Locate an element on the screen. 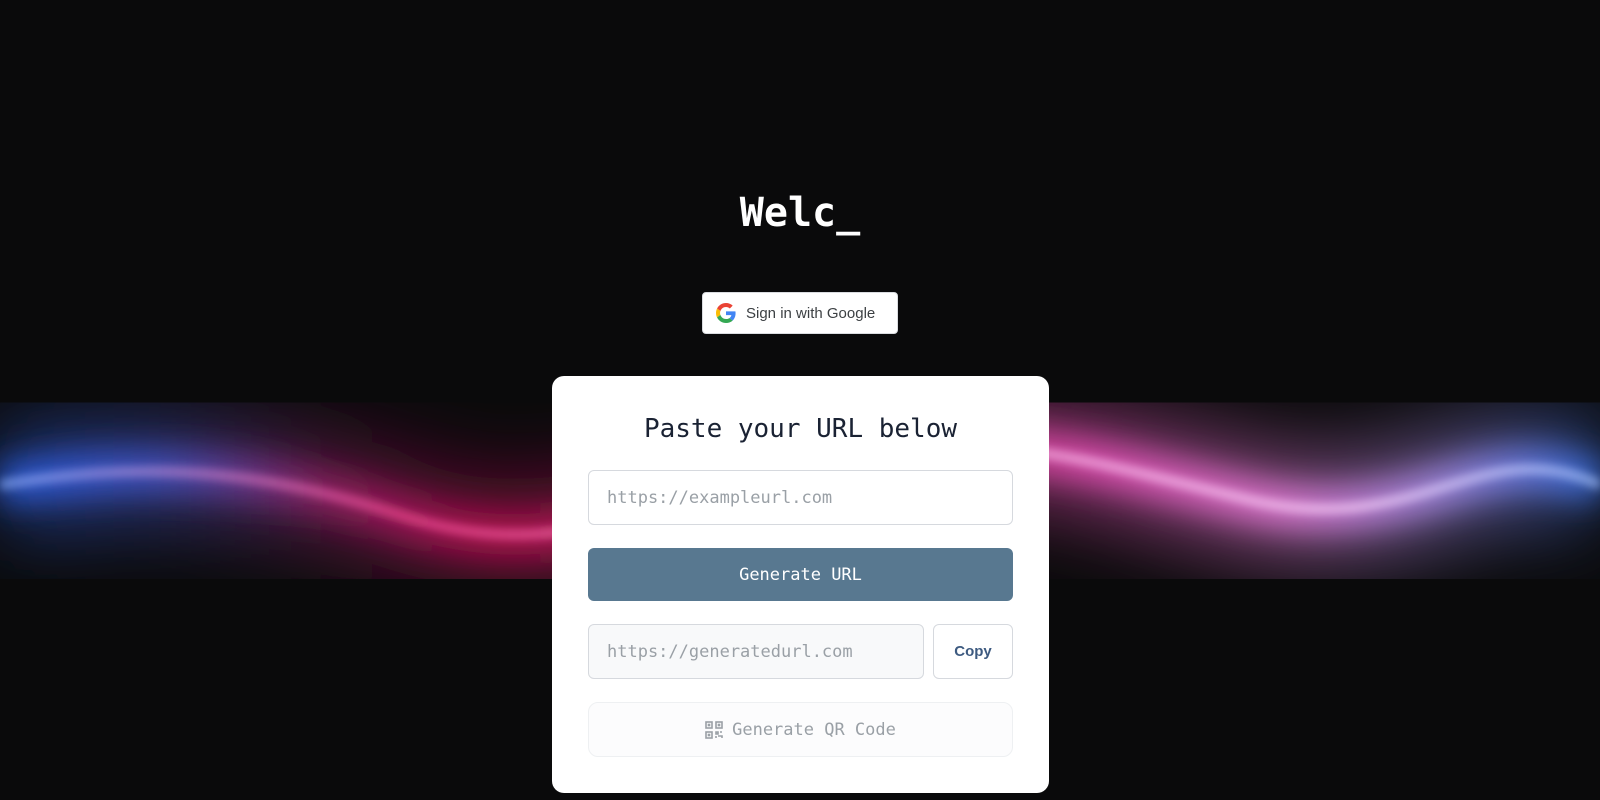 The width and height of the screenshot is (1600, 800). google-sign-in-label: Sign in with Google is located at coordinates (811, 313).